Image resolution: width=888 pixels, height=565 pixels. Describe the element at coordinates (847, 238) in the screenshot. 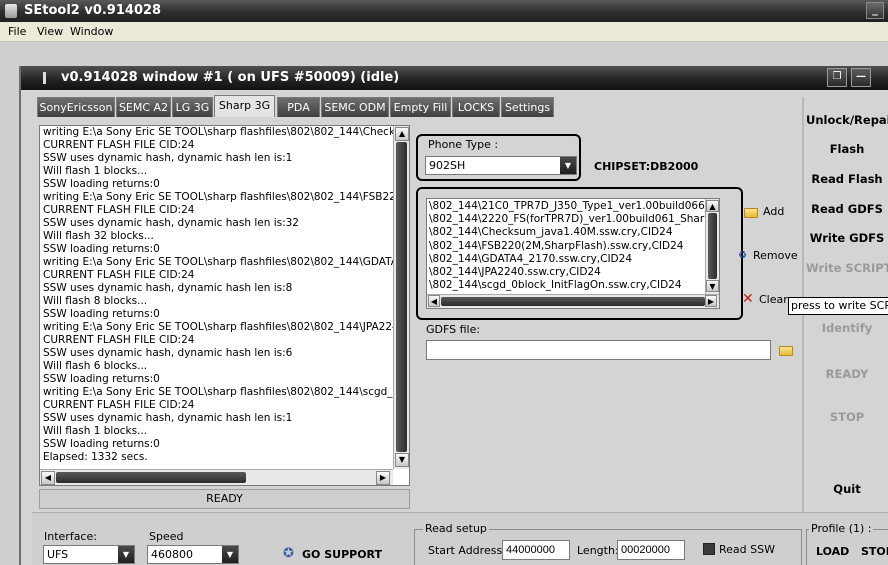

I see `write-gdfs-button: Write GDFS` at that location.